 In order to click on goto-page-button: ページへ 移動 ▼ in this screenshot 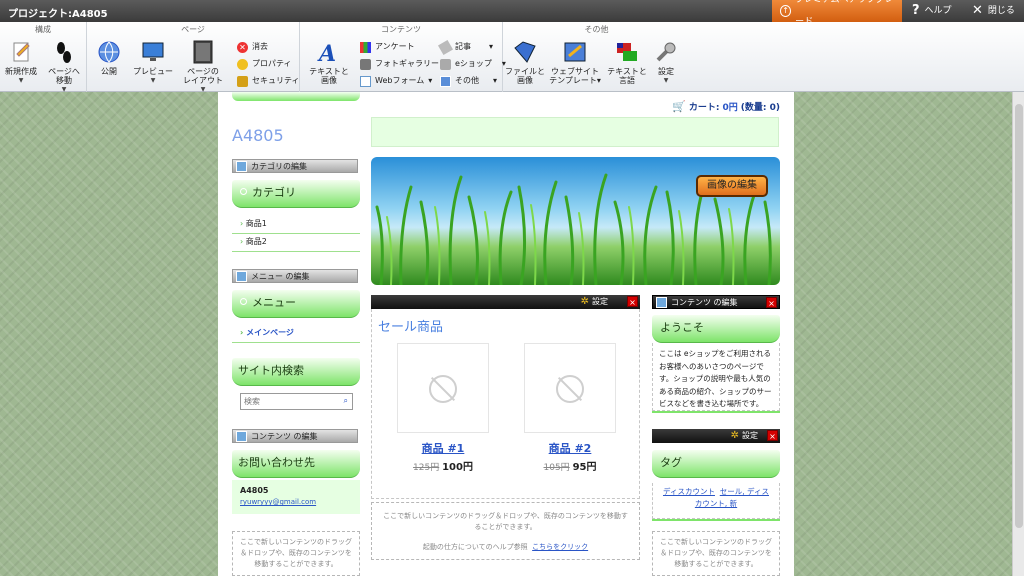, I will do `click(64, 67)`.